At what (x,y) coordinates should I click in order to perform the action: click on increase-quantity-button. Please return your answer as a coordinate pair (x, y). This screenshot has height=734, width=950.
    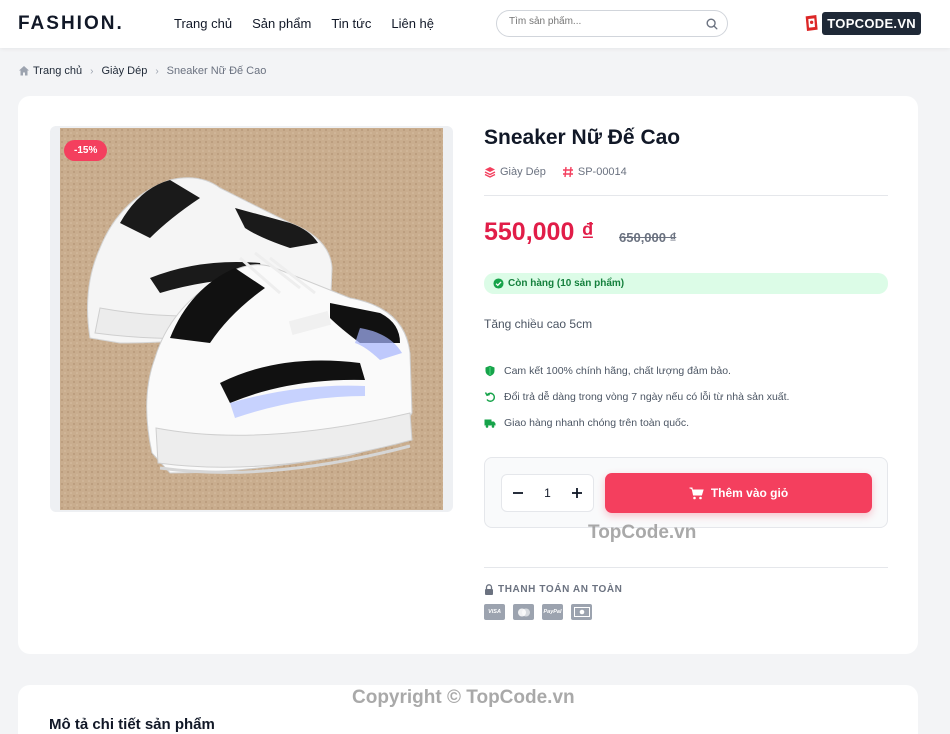
    Looking at the image, I should click on (577, 493).